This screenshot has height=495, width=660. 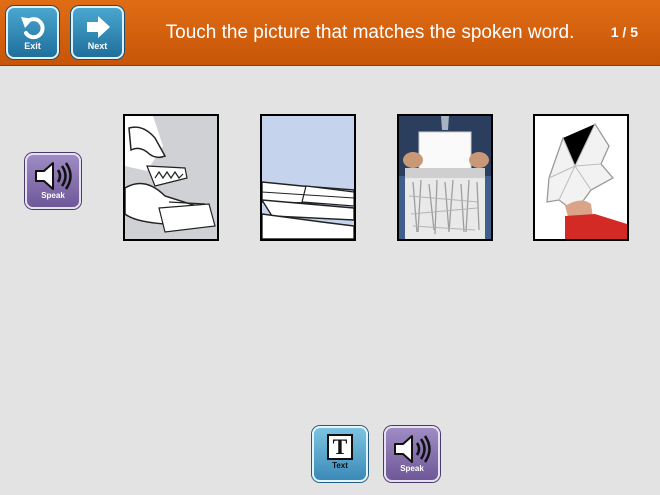 I want to click on stacked-paper-picture, so click(x=308, y=177).